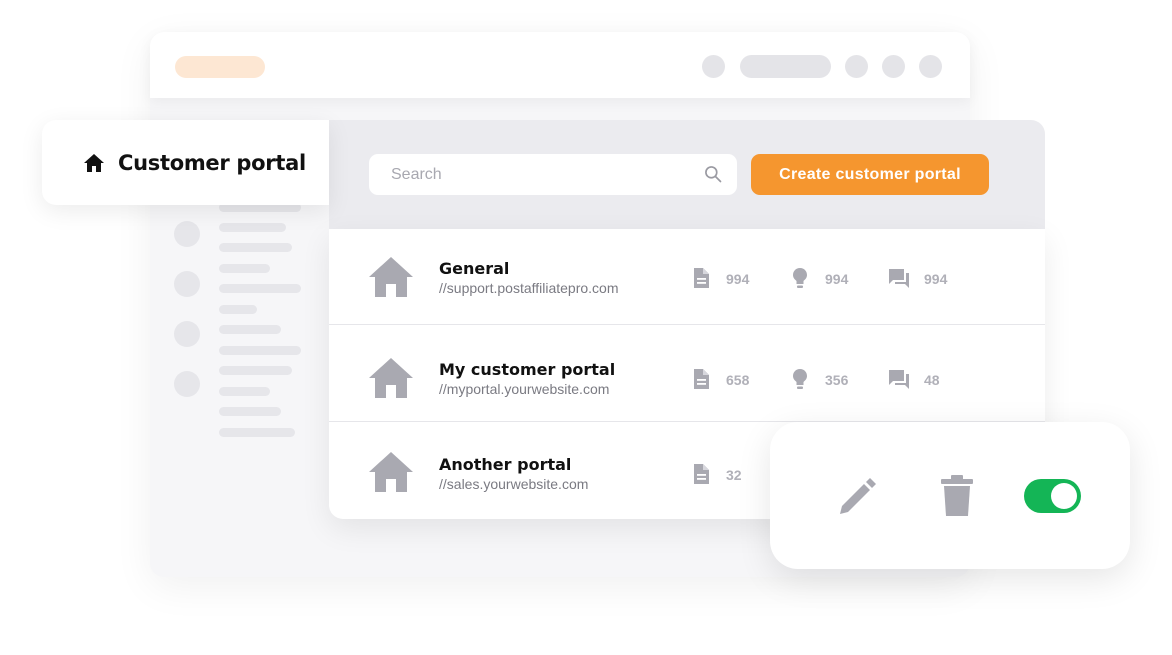 This screenshot has width=1172, height=655. Describe the element at coordinates (527, 369) in the screenshot. I see `portal-name: My customer portal` at that location.